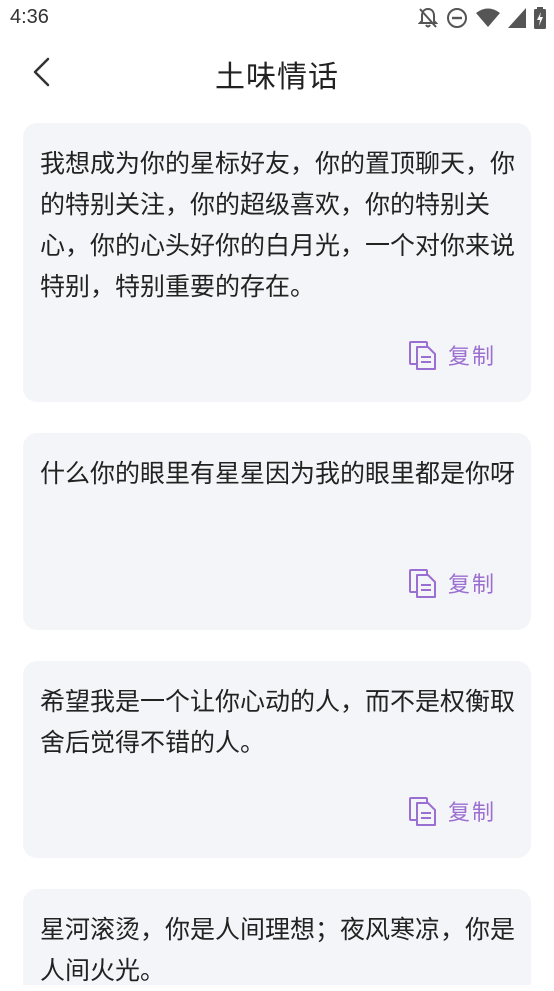  I want to click on header: 土味情话, so click(277, 74).